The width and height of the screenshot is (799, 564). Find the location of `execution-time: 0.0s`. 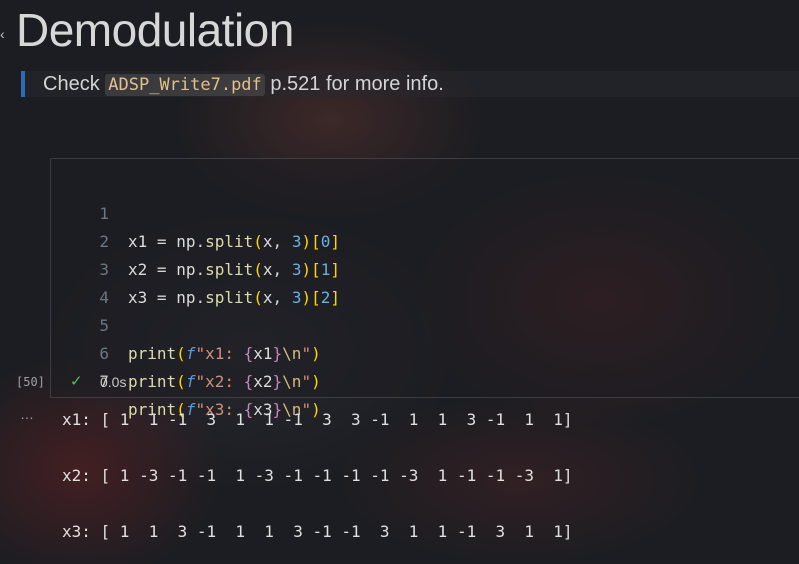

execution-time: 0.0s is located at coordinates (113, 382).